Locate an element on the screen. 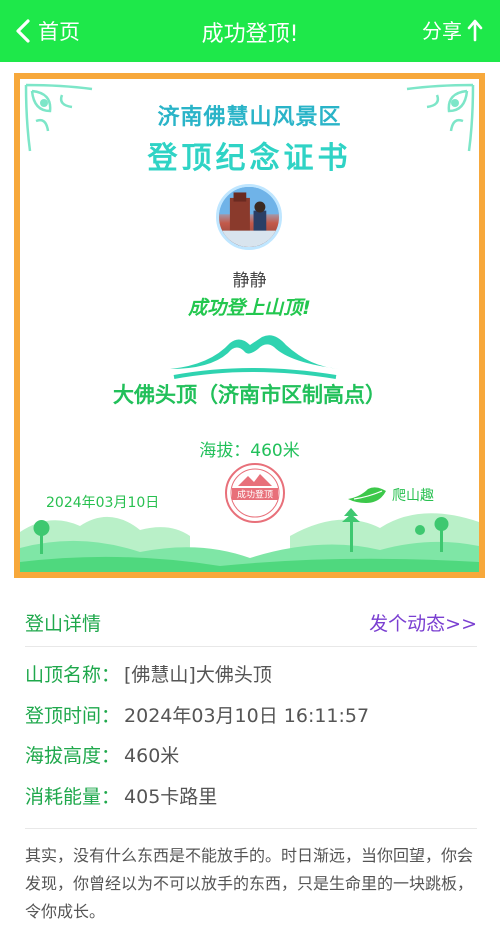  share-button: 分享 is located at coordinates (453, 29).